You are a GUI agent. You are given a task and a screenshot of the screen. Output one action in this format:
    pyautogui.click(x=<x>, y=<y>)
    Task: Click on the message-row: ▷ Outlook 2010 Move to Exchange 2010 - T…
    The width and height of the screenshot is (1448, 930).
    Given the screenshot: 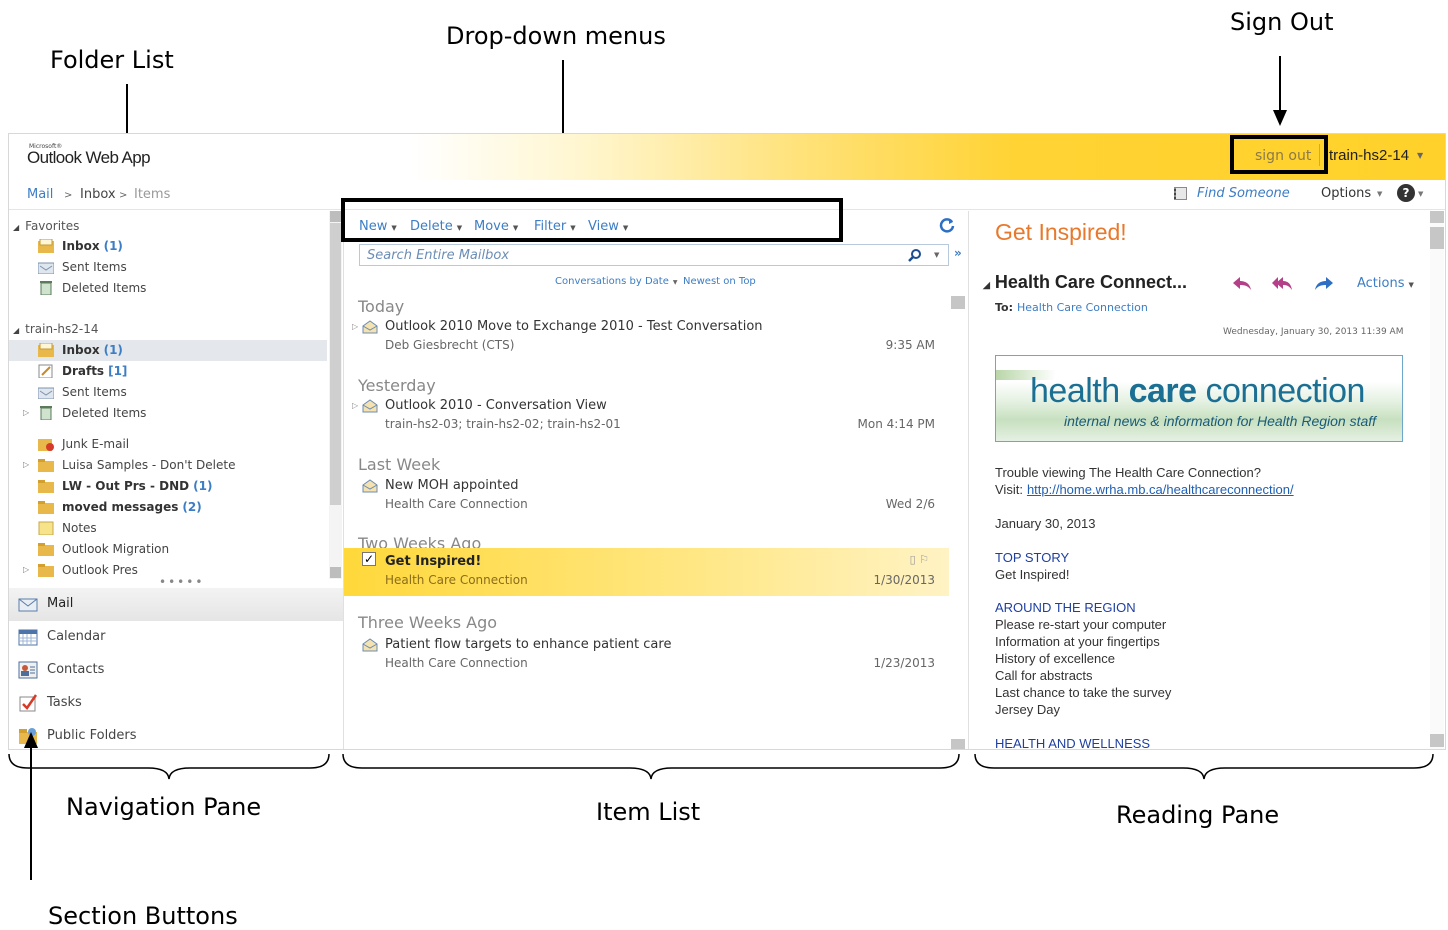 What is the action you would take?
    pyautogui.click(x=646, y=340)
    